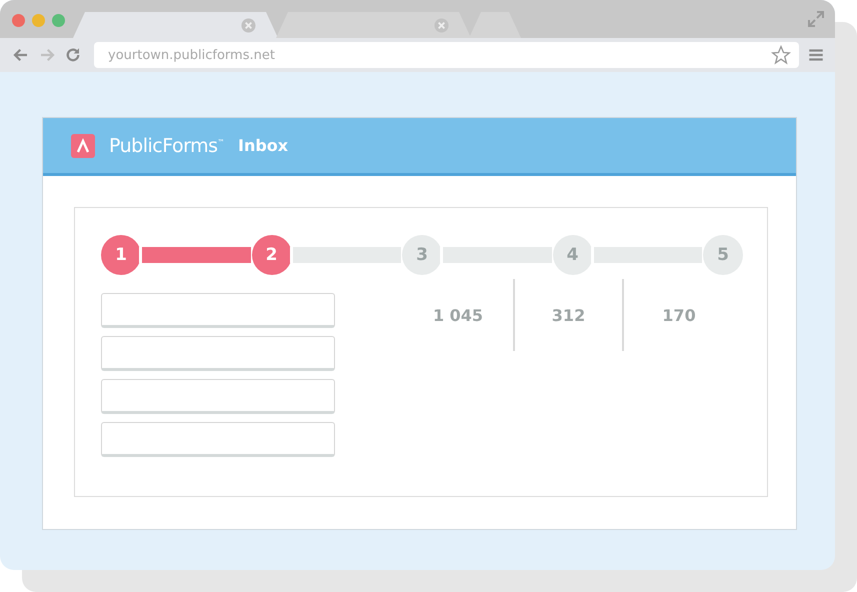 This screenshot has width=857, height=592. I want to click on stat-value: 312, so click(569, 315).